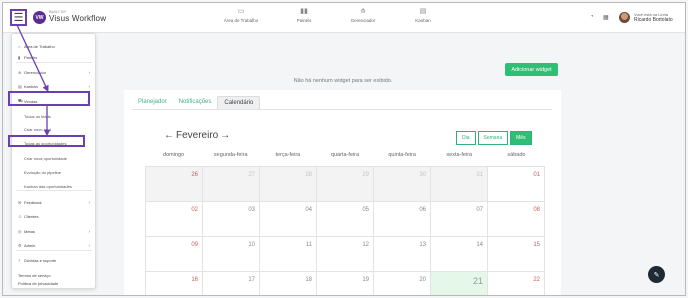 The height and width of the screenshot is (298, 688). Describe the element at coordinates (345, 254) in the screenshot. I see `calendar-day-cell: 12` at that location.